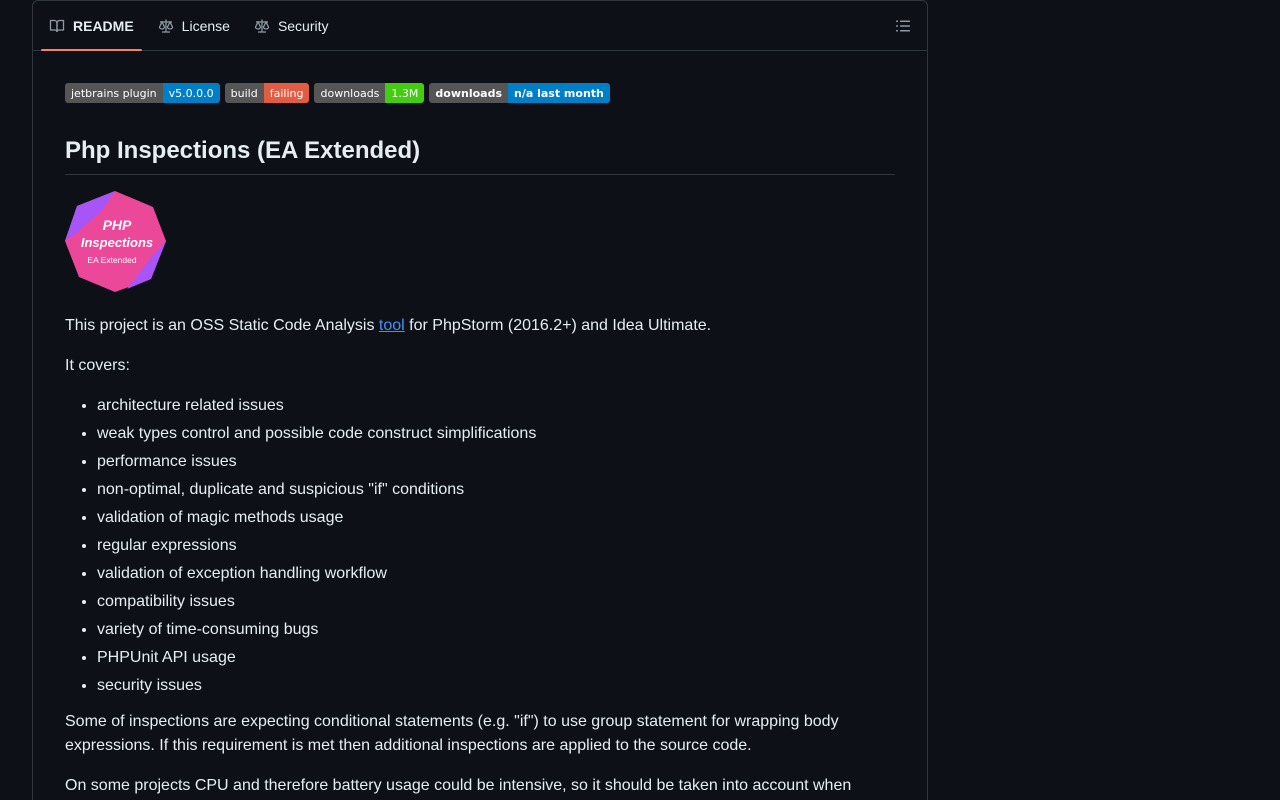  I want to click on tab-security-label: Security, so click(303, 25).